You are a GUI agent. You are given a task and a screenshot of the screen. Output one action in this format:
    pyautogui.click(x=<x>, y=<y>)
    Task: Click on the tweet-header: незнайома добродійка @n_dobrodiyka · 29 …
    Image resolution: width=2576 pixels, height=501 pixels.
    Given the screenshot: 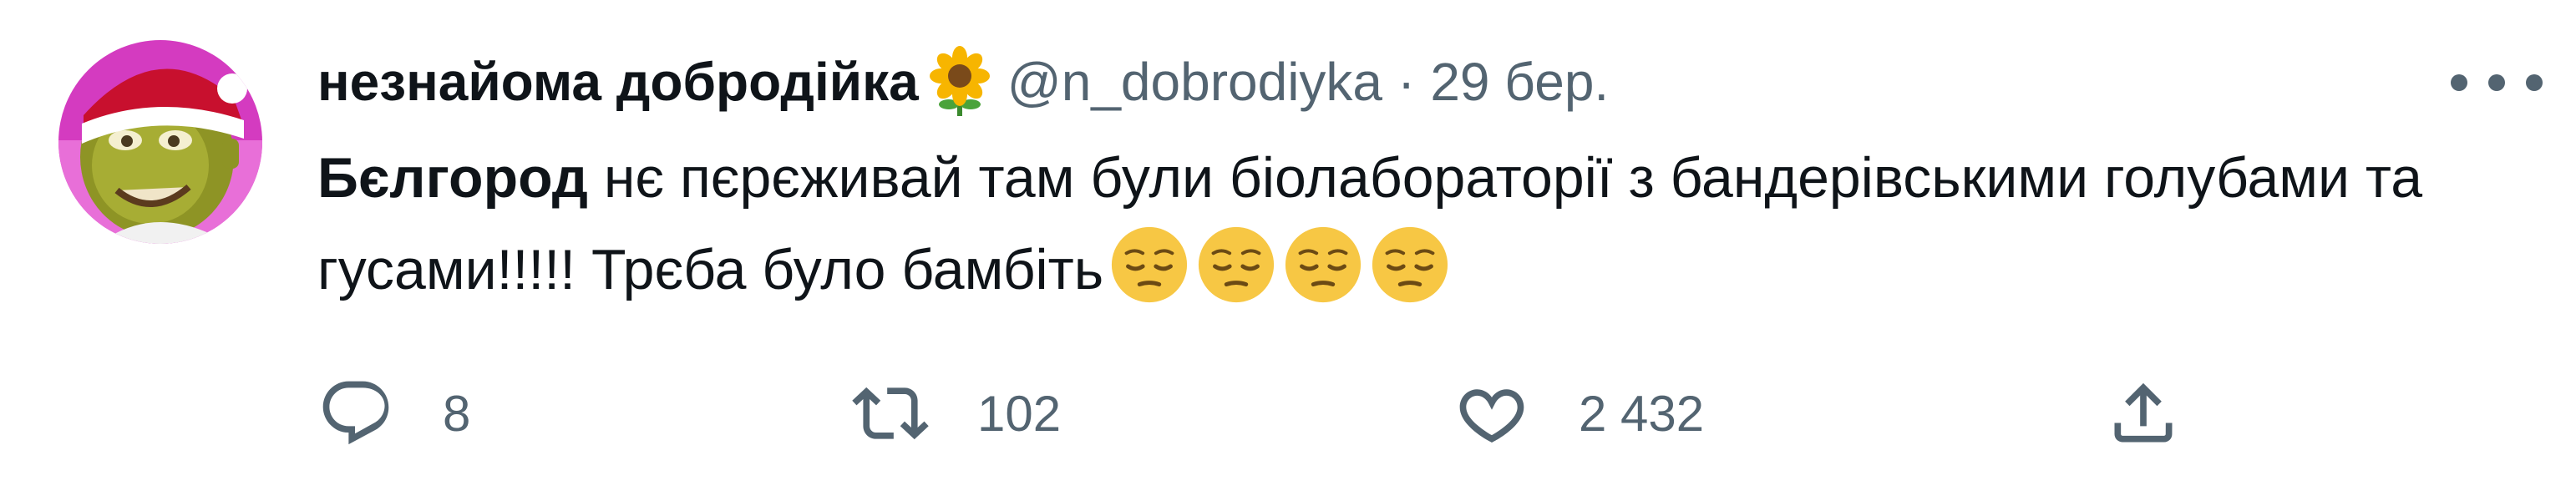 What is the action you would take?
    pyautogui.click(x=1386, y=82)
    